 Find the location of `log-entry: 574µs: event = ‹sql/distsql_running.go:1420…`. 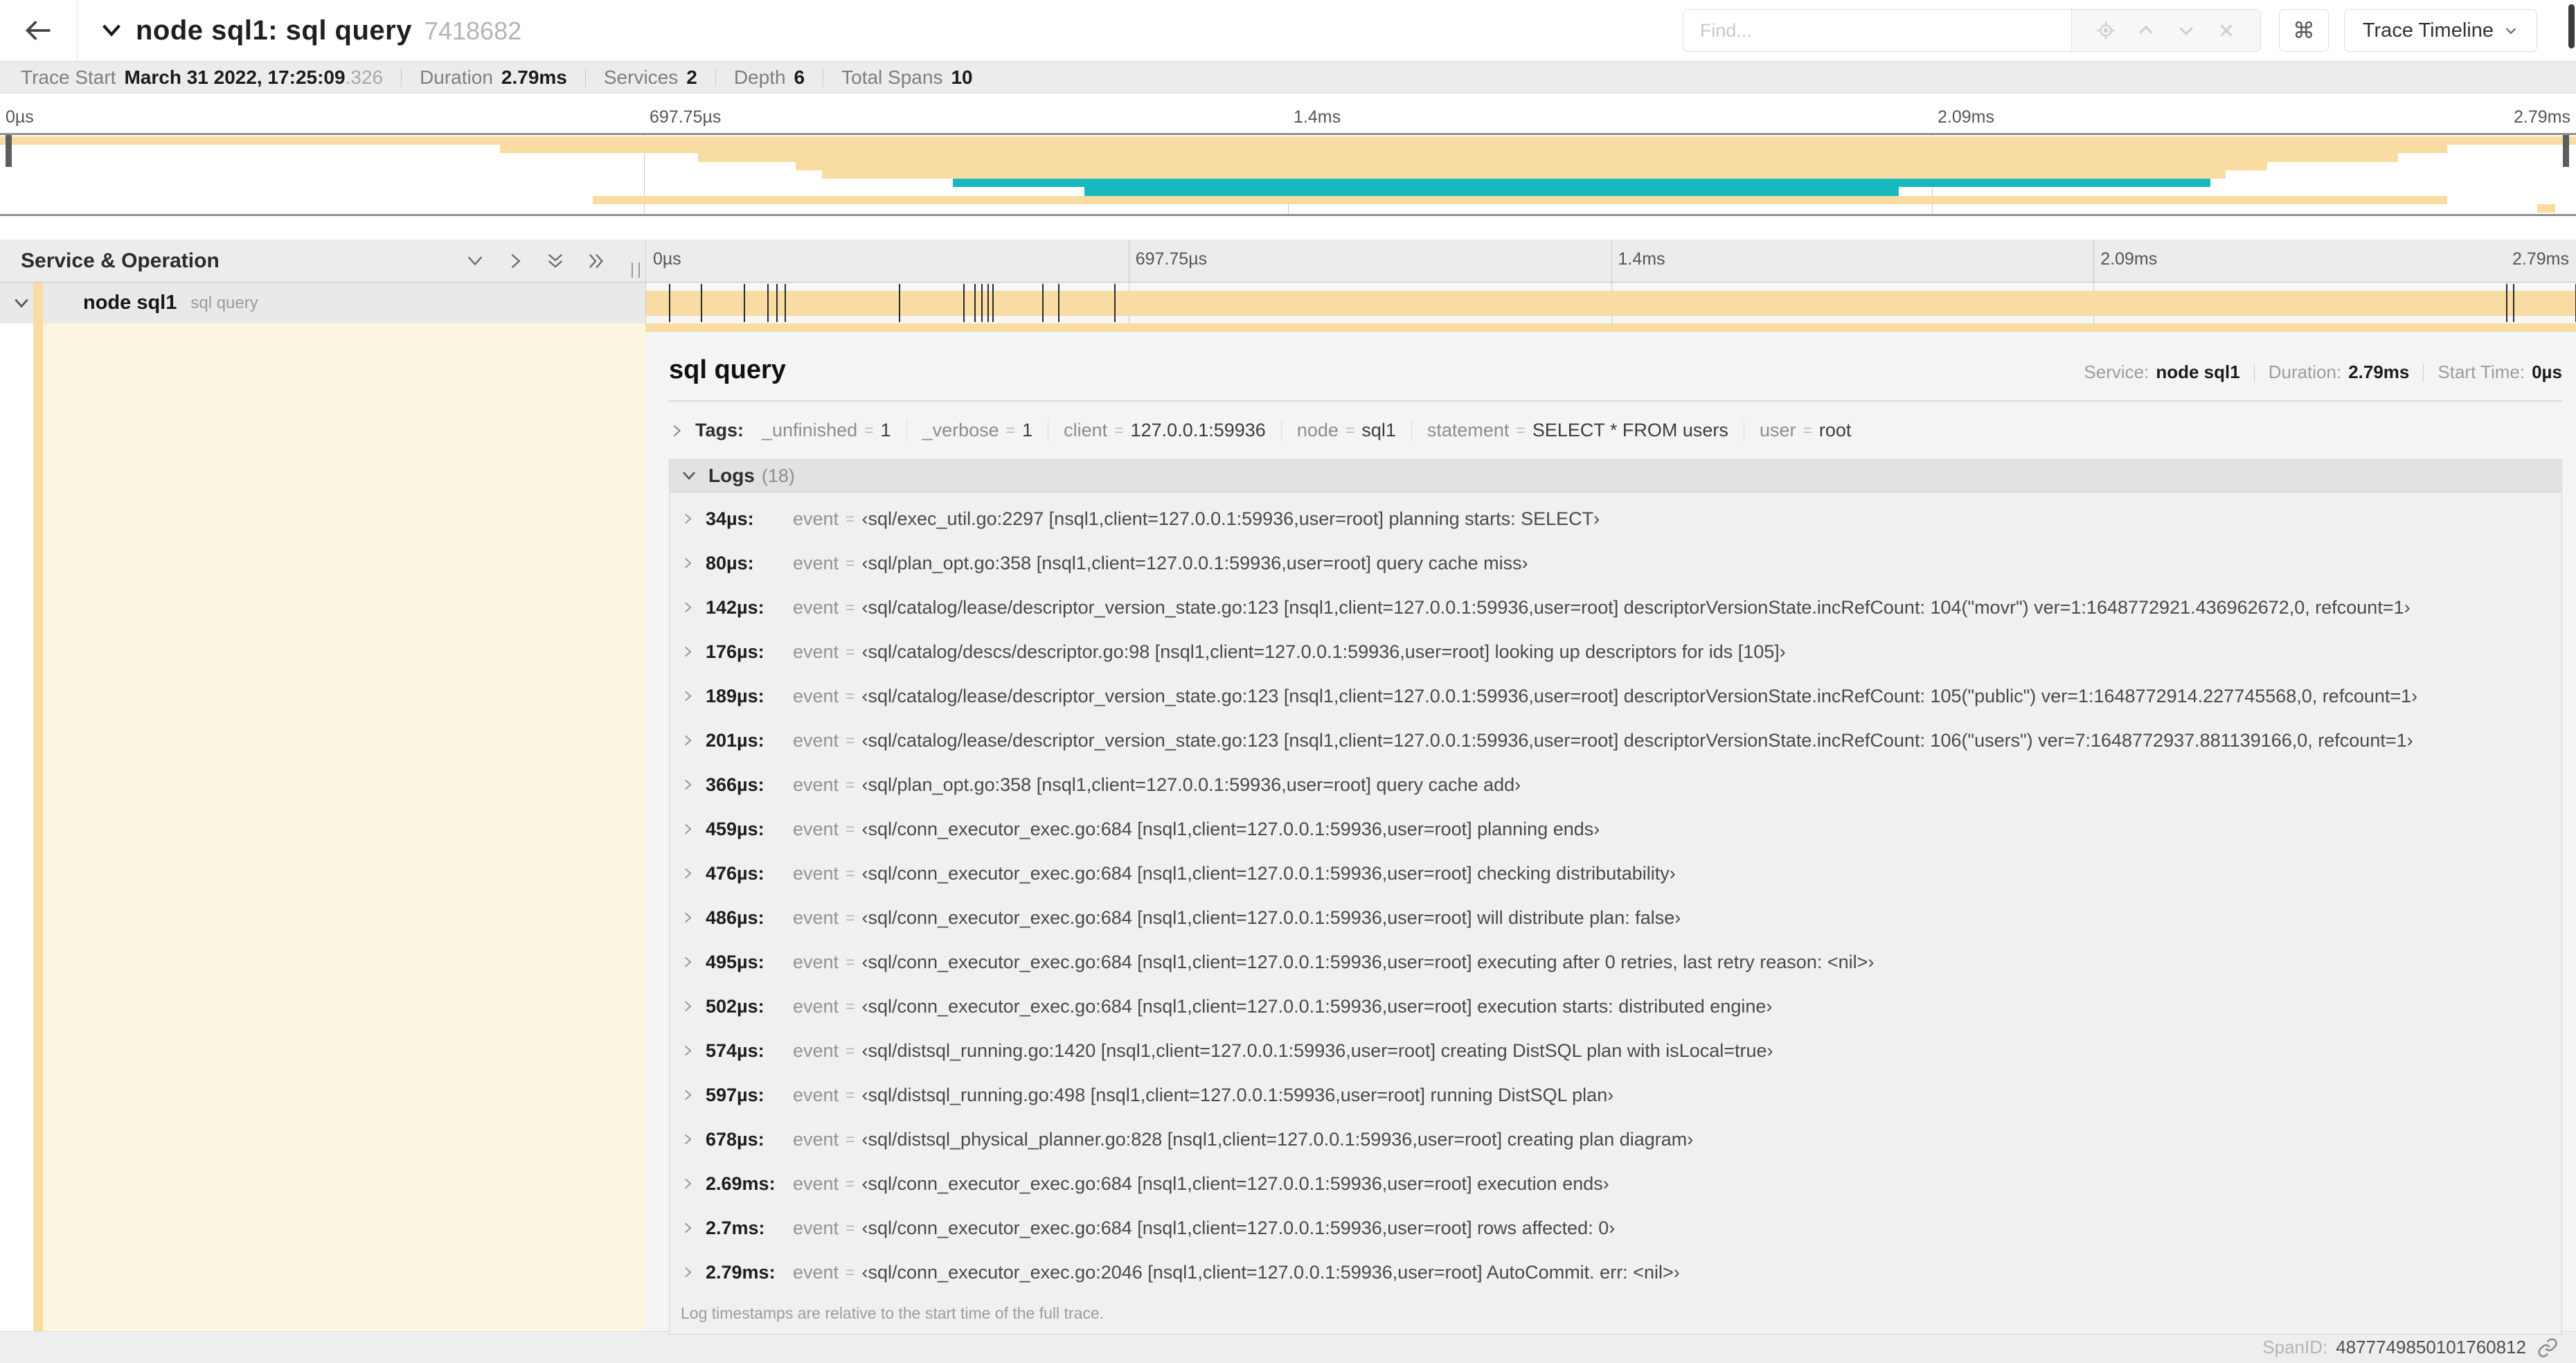

log-entry: 574µs: event = ‹sql/distsql_running.go:1420… is located at coordinates (1621, 1050).